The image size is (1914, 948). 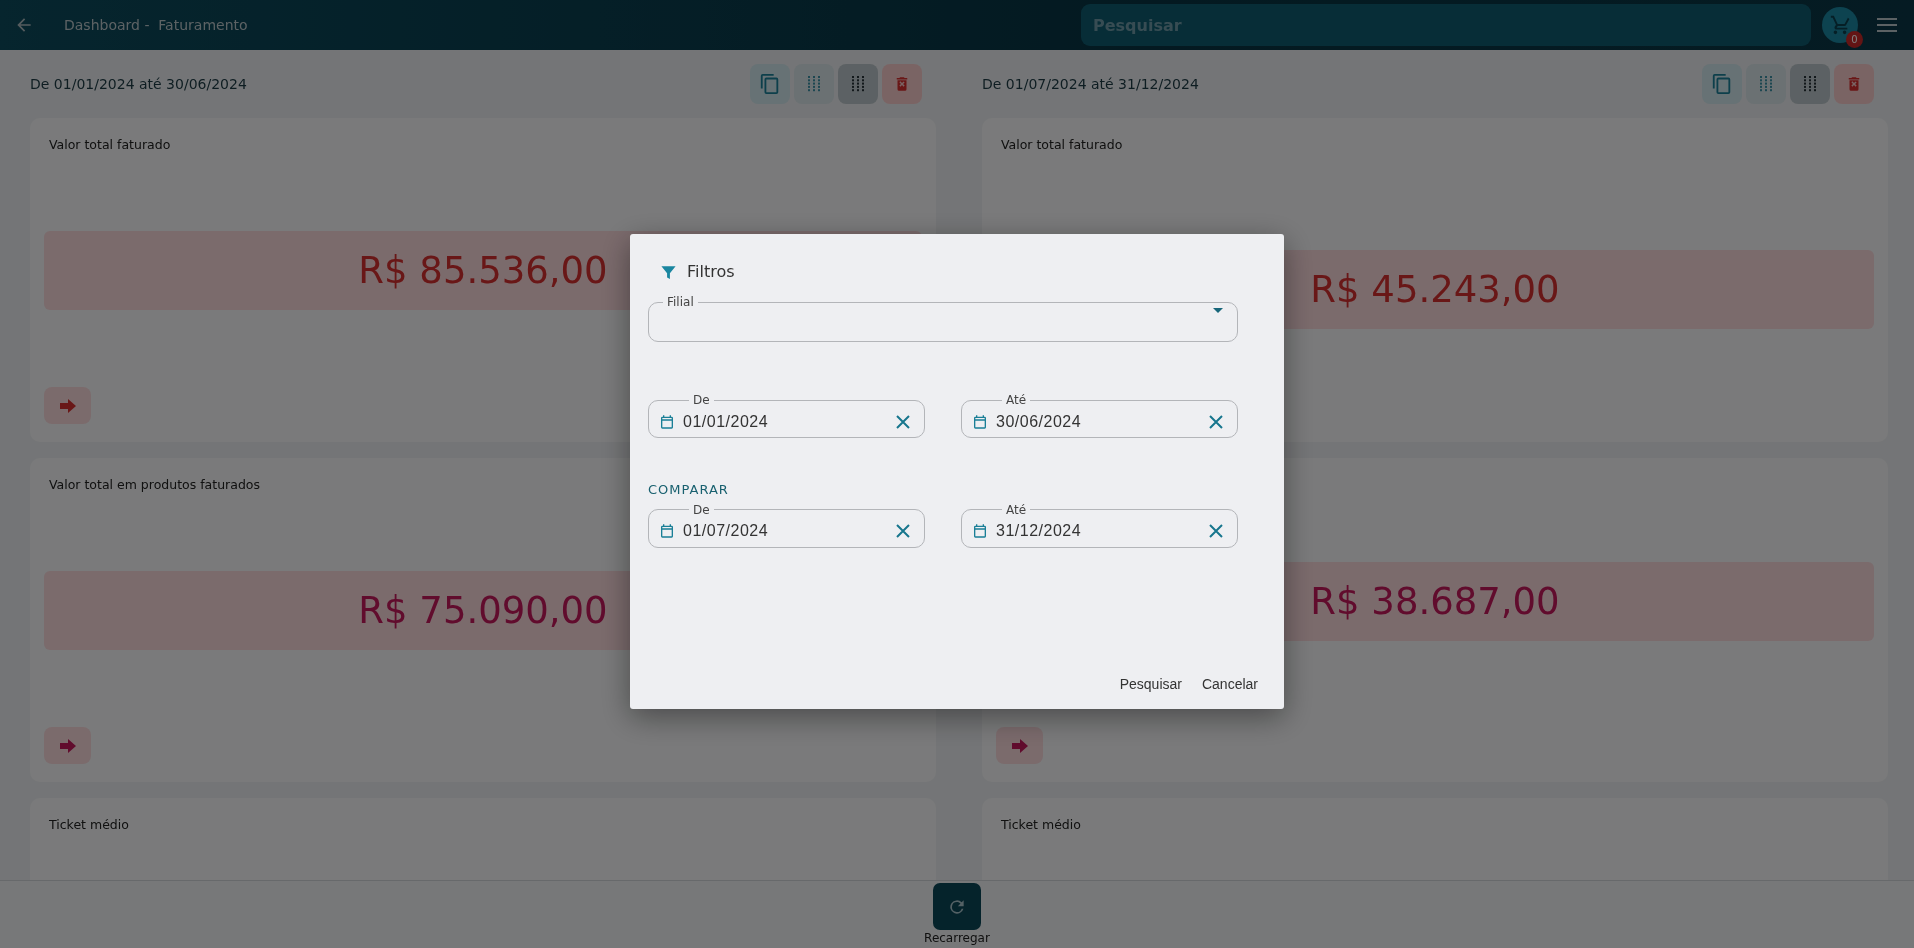 What do you see at coordinates (138, 84) in the screenshot?
I see `period-label: De 01/01/2024 até 30/06/2024` at bounding box center [138, 84].